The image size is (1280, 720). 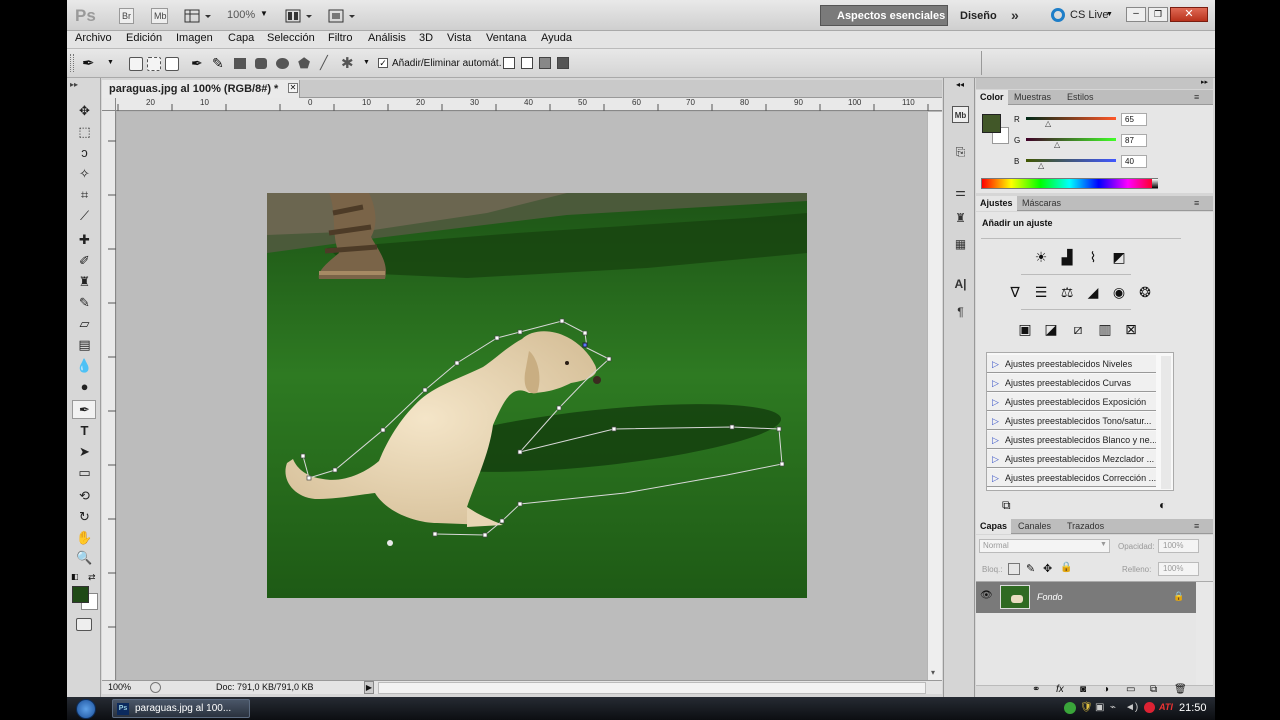 I want to click on brightness-contrast-icon: ☀, so click(x=1041, y=257).